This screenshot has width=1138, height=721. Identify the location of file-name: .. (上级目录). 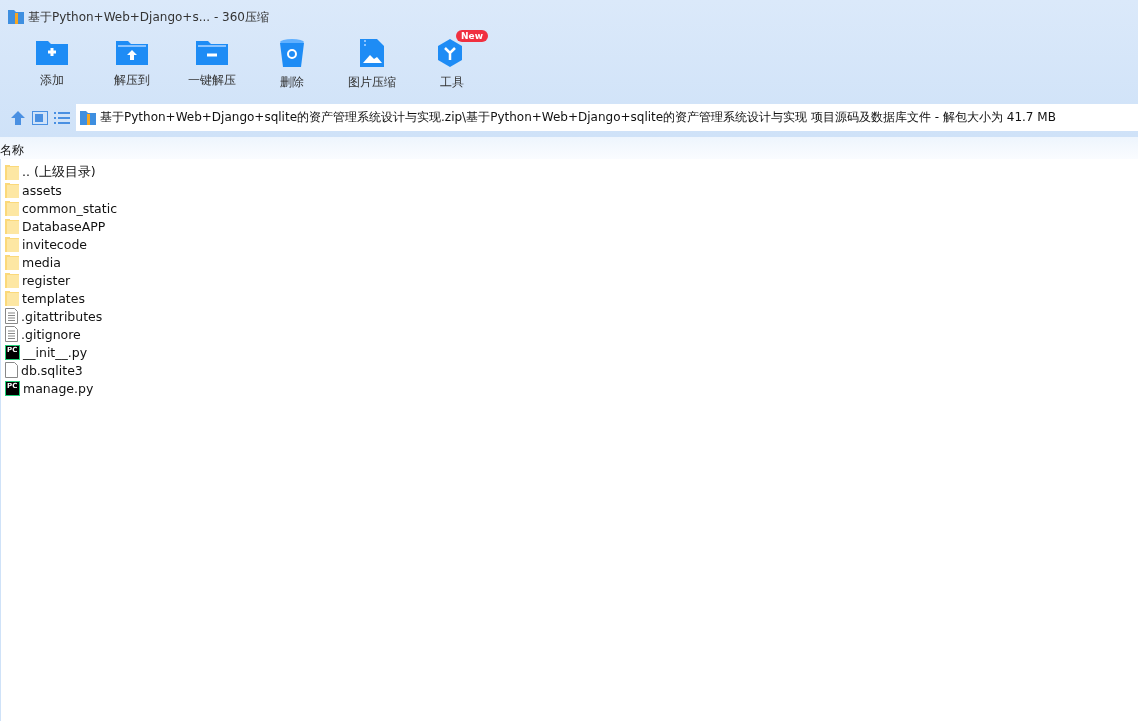
(59, 172).